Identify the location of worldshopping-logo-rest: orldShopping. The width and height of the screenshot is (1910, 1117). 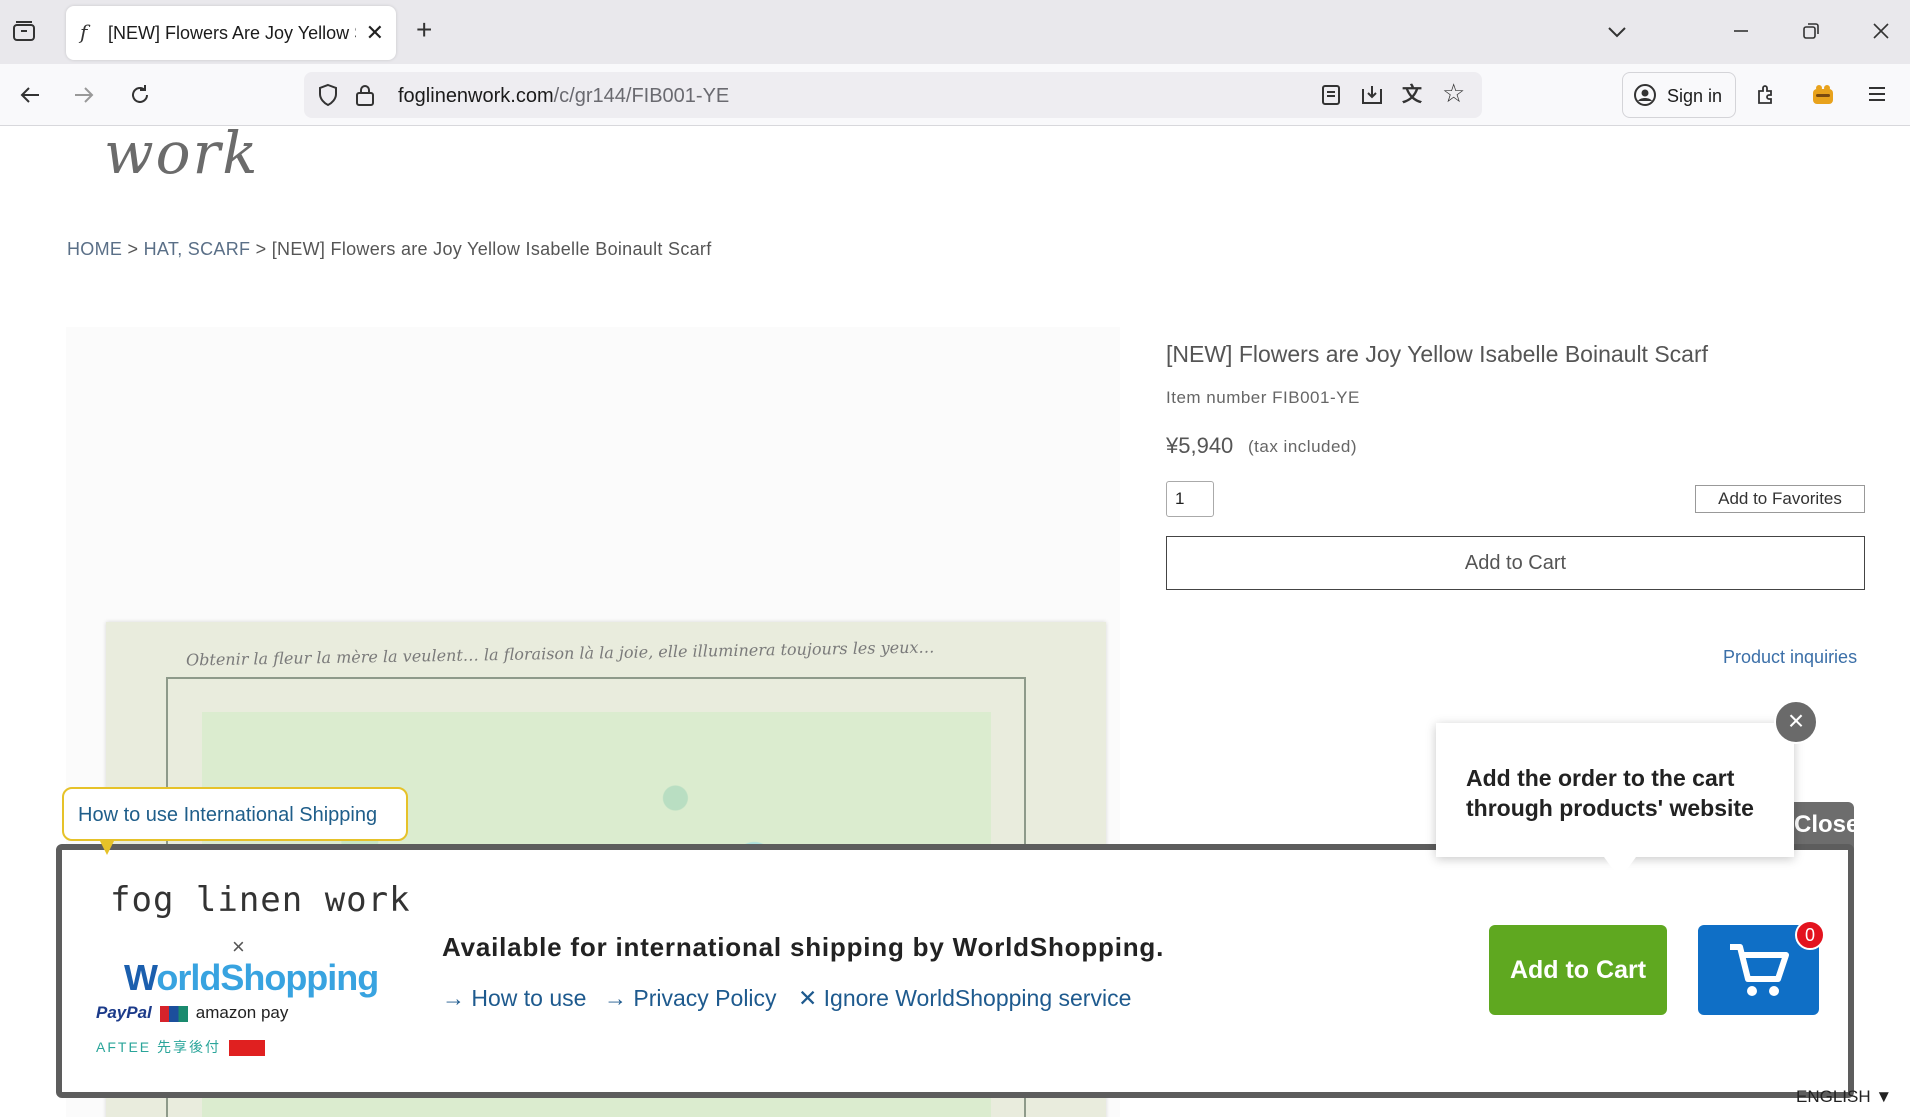
(267, 977).